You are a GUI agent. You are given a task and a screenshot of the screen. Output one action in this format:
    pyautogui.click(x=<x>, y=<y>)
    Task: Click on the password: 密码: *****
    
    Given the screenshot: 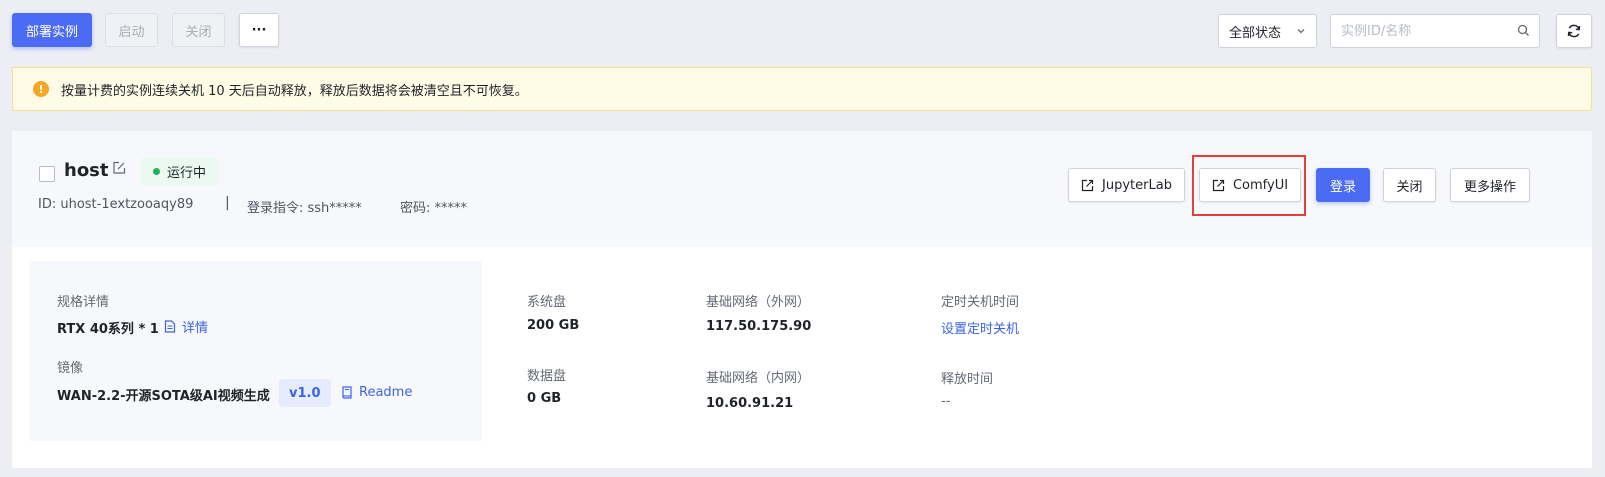 What is the action you would take?
    pyautogui.click(x=434, y=208)
    